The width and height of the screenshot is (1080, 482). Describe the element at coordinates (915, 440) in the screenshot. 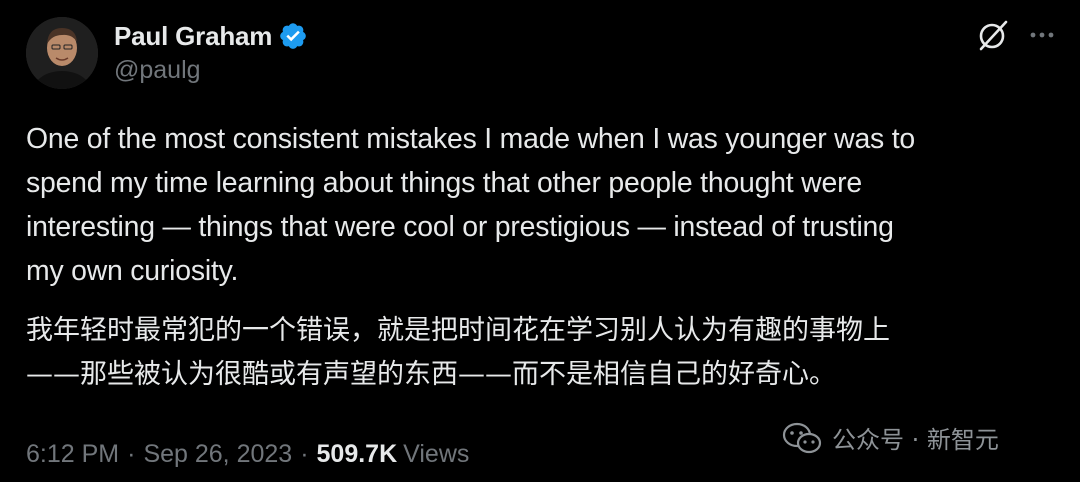

I see `watermark-text: 公众号 · 新智元` at that location.